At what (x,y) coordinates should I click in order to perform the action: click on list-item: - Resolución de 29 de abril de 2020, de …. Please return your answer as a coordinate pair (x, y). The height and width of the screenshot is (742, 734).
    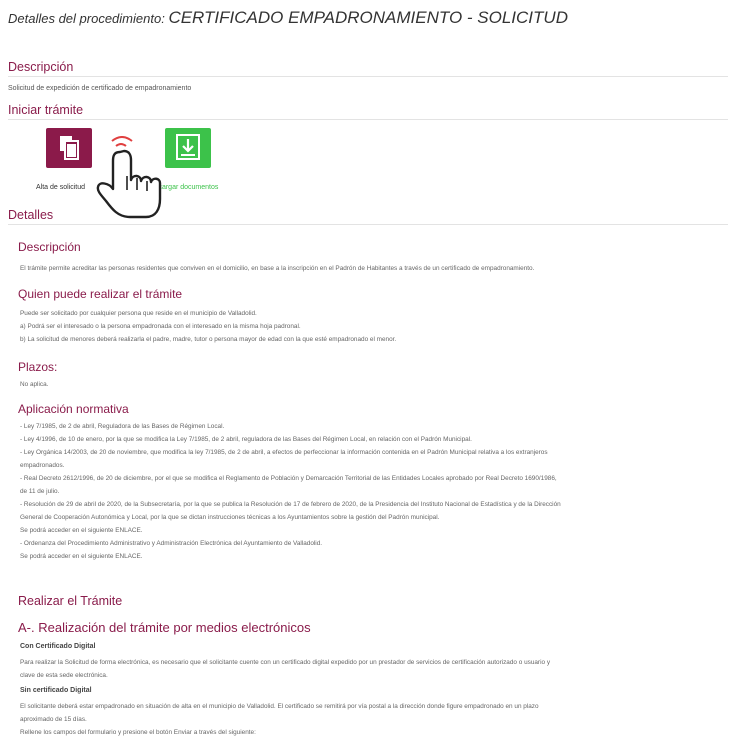
    Looking at the image, I should click on (290, 504).